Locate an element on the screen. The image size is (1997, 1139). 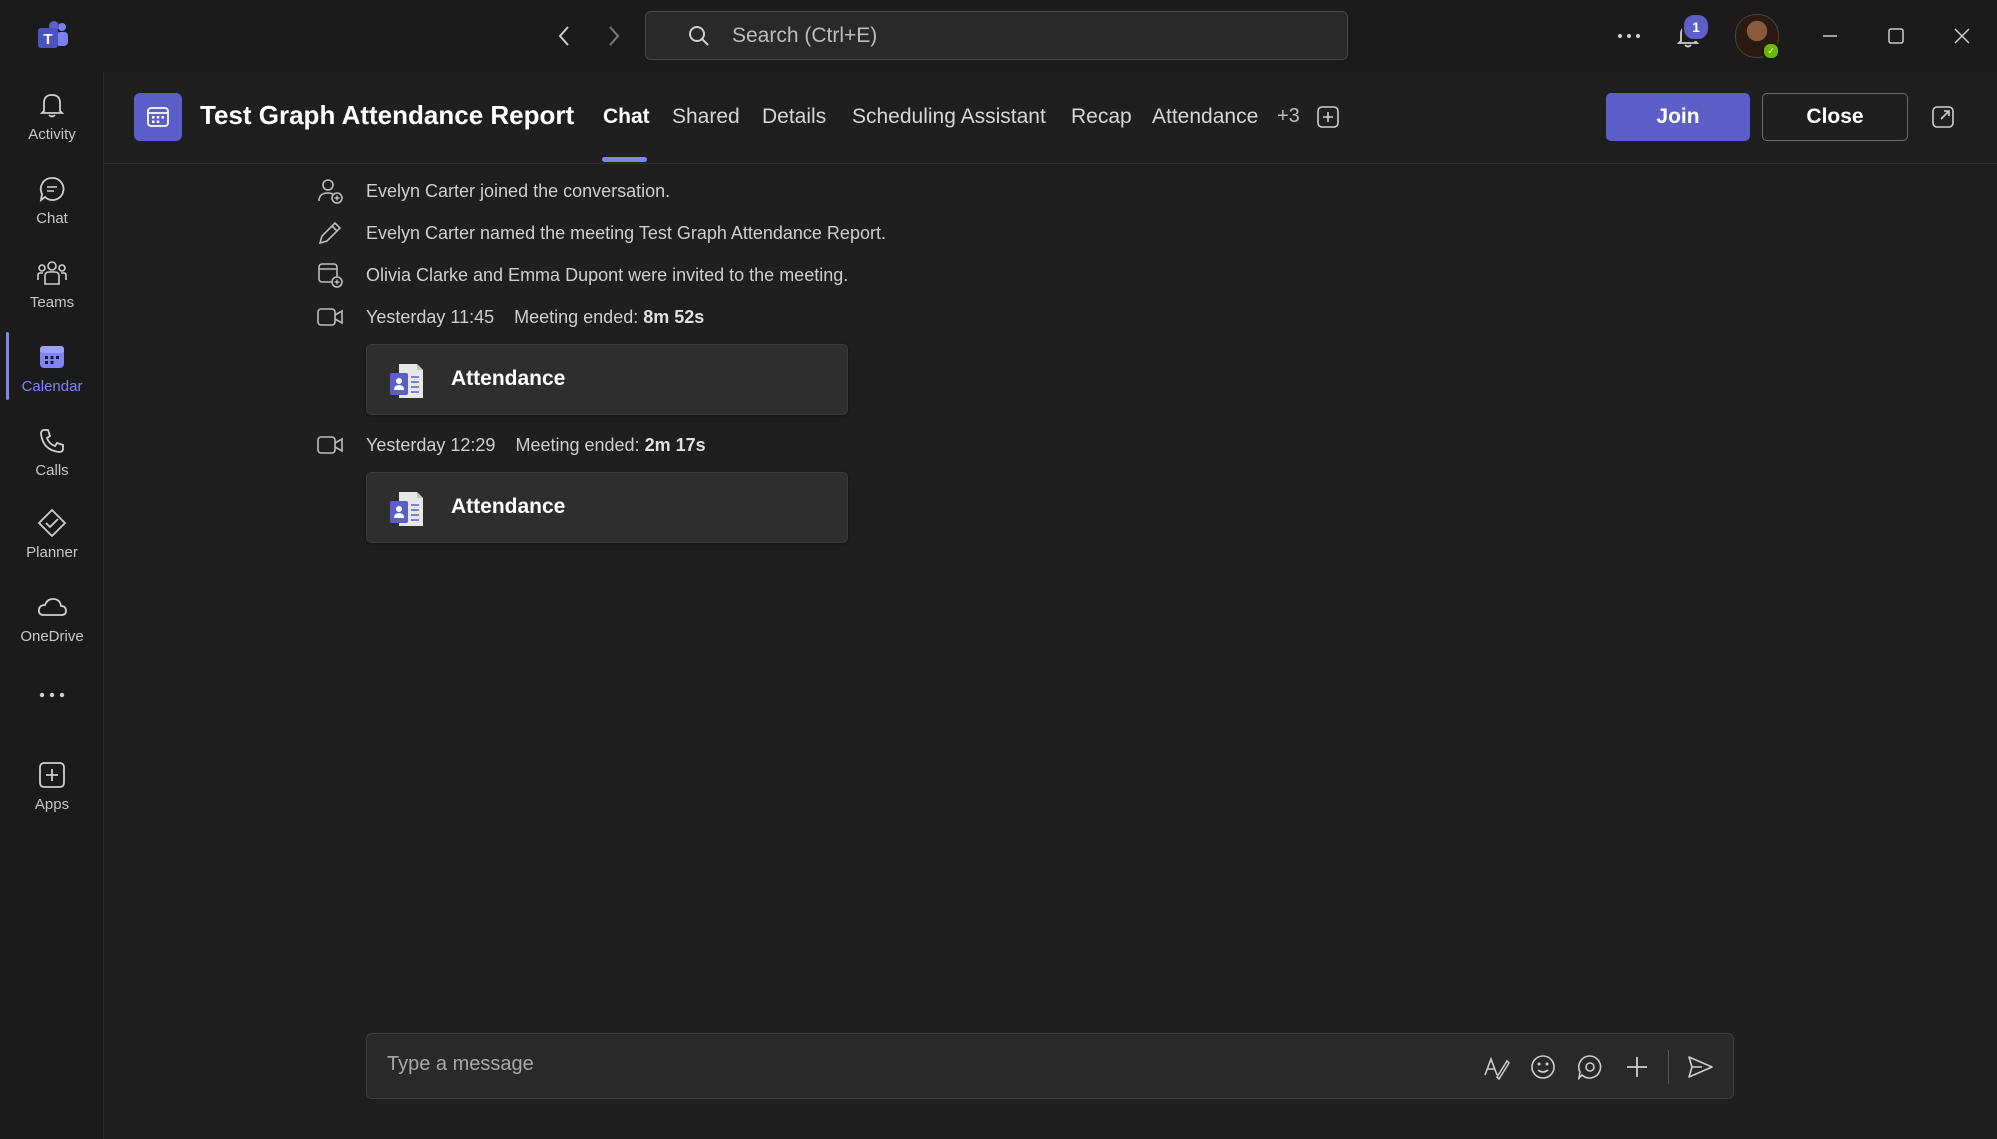
svg-text: T is located at coordinates (47, 39).